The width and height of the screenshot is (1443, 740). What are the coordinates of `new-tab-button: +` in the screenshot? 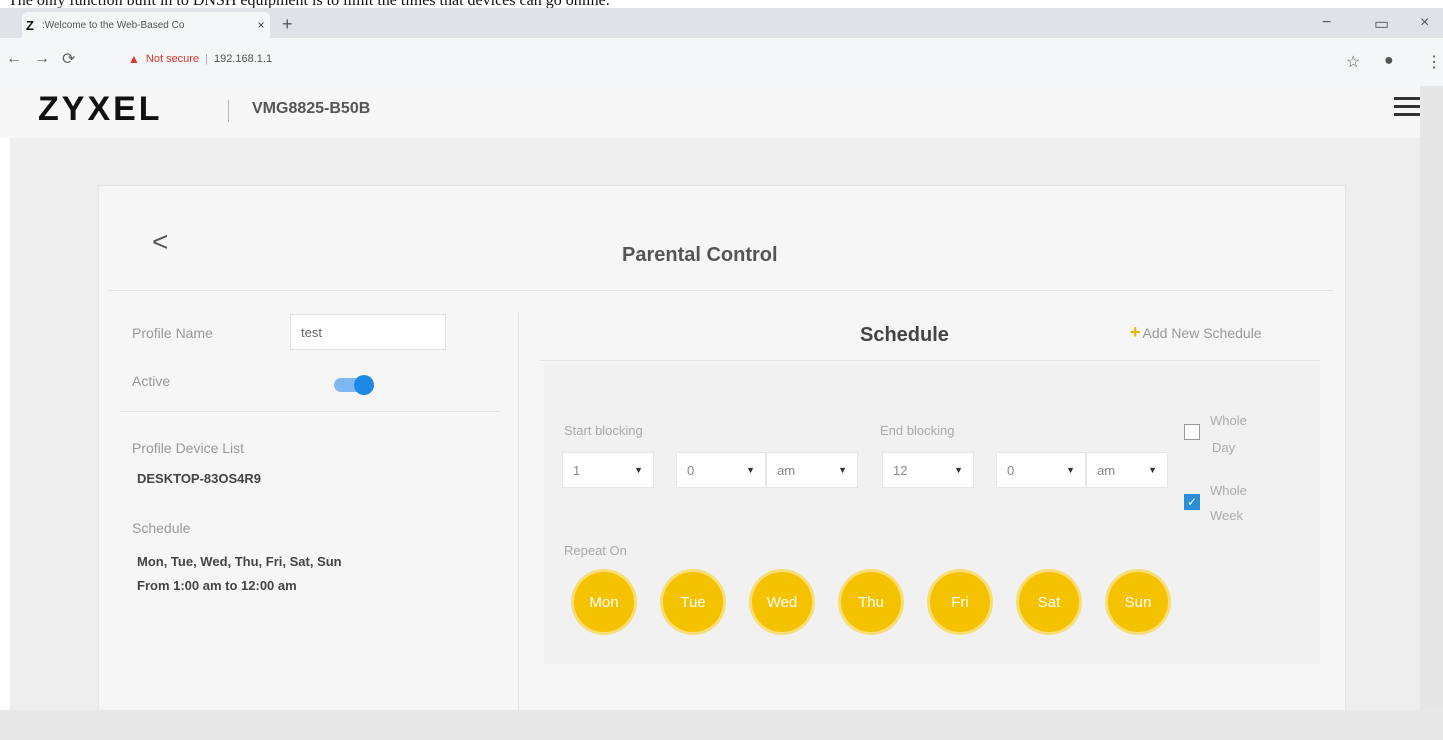 It's located at (287, 24).